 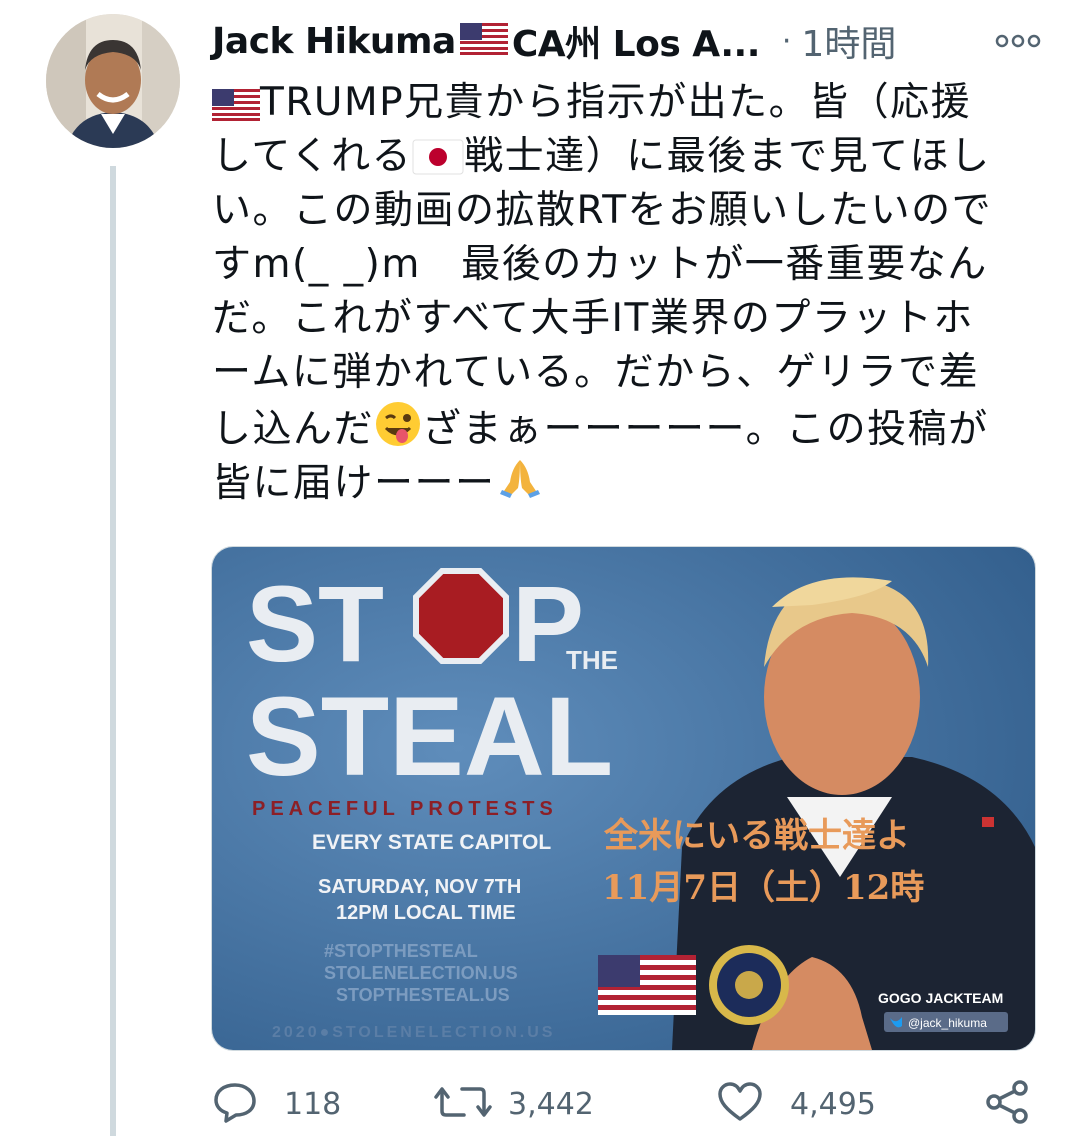 I want to click on stop-sign-icon, so click(x=461, y=616).